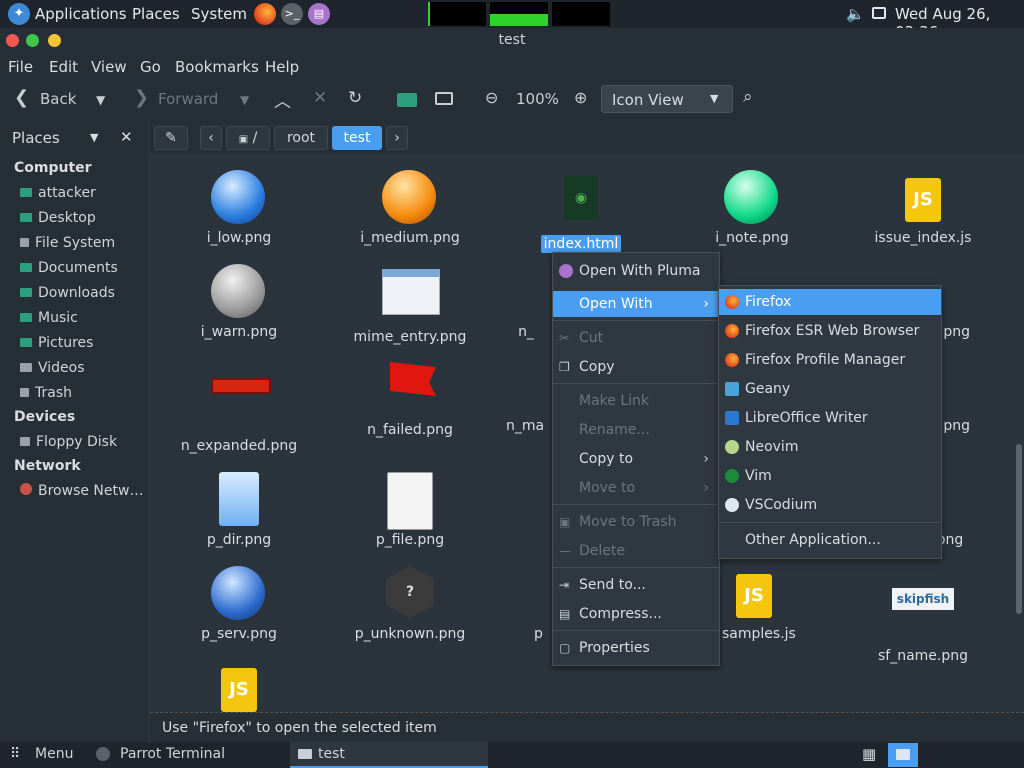 This screenshot has height=768, width=1024. What do you see at coordinates (239, 594) in the screenshot?
I see `globe-server-icon` at bounding box center [239, 594].